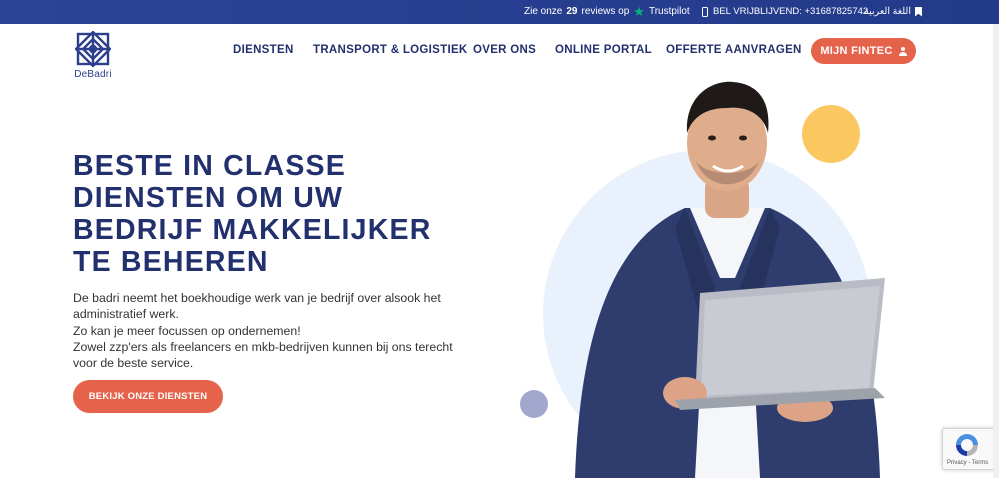 This screenshot has width=999, height=478. I want to click on hero-paragraph: Zo kan je meer focussen op ondernemen!, so click(187, 330).